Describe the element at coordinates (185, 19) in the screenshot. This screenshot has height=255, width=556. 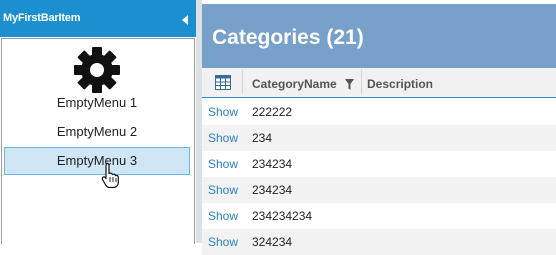
I see `collapse-left-icon` at that location.